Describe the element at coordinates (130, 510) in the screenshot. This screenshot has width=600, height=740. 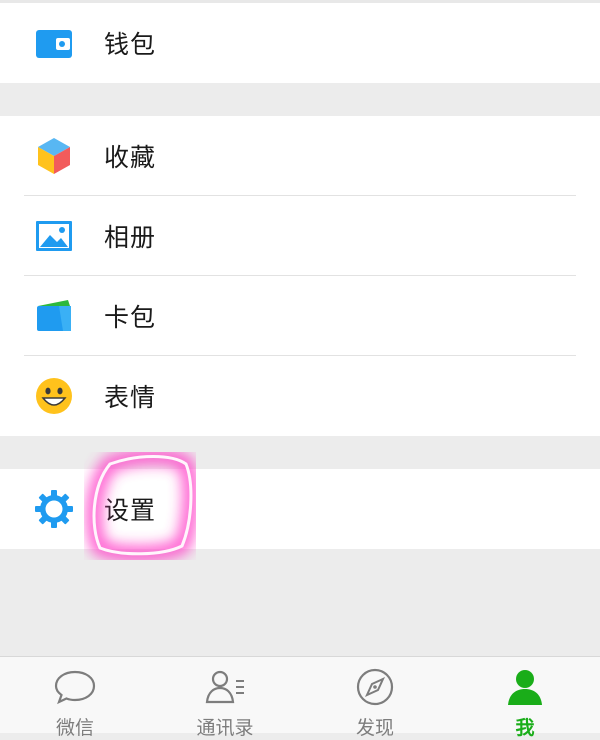
I see `menu-item-label: 设置` at that location.